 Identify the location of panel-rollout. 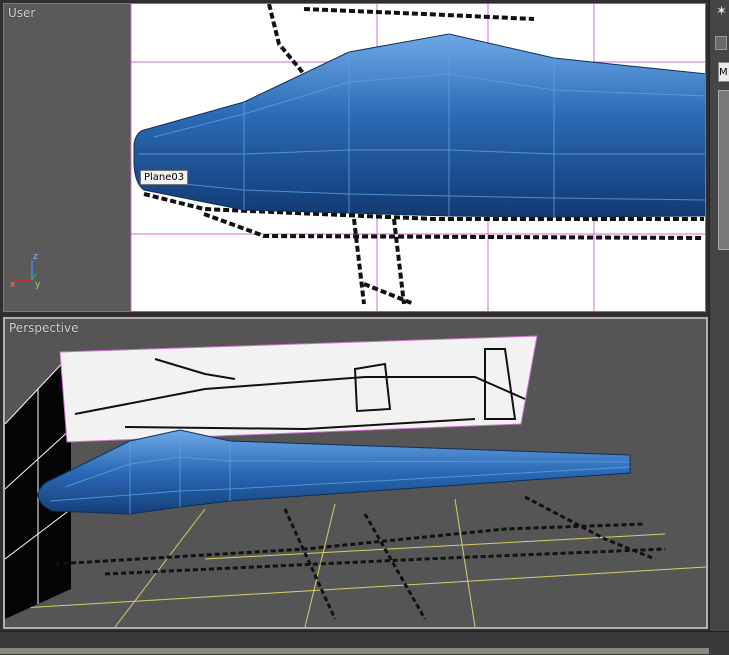
(723, 170).